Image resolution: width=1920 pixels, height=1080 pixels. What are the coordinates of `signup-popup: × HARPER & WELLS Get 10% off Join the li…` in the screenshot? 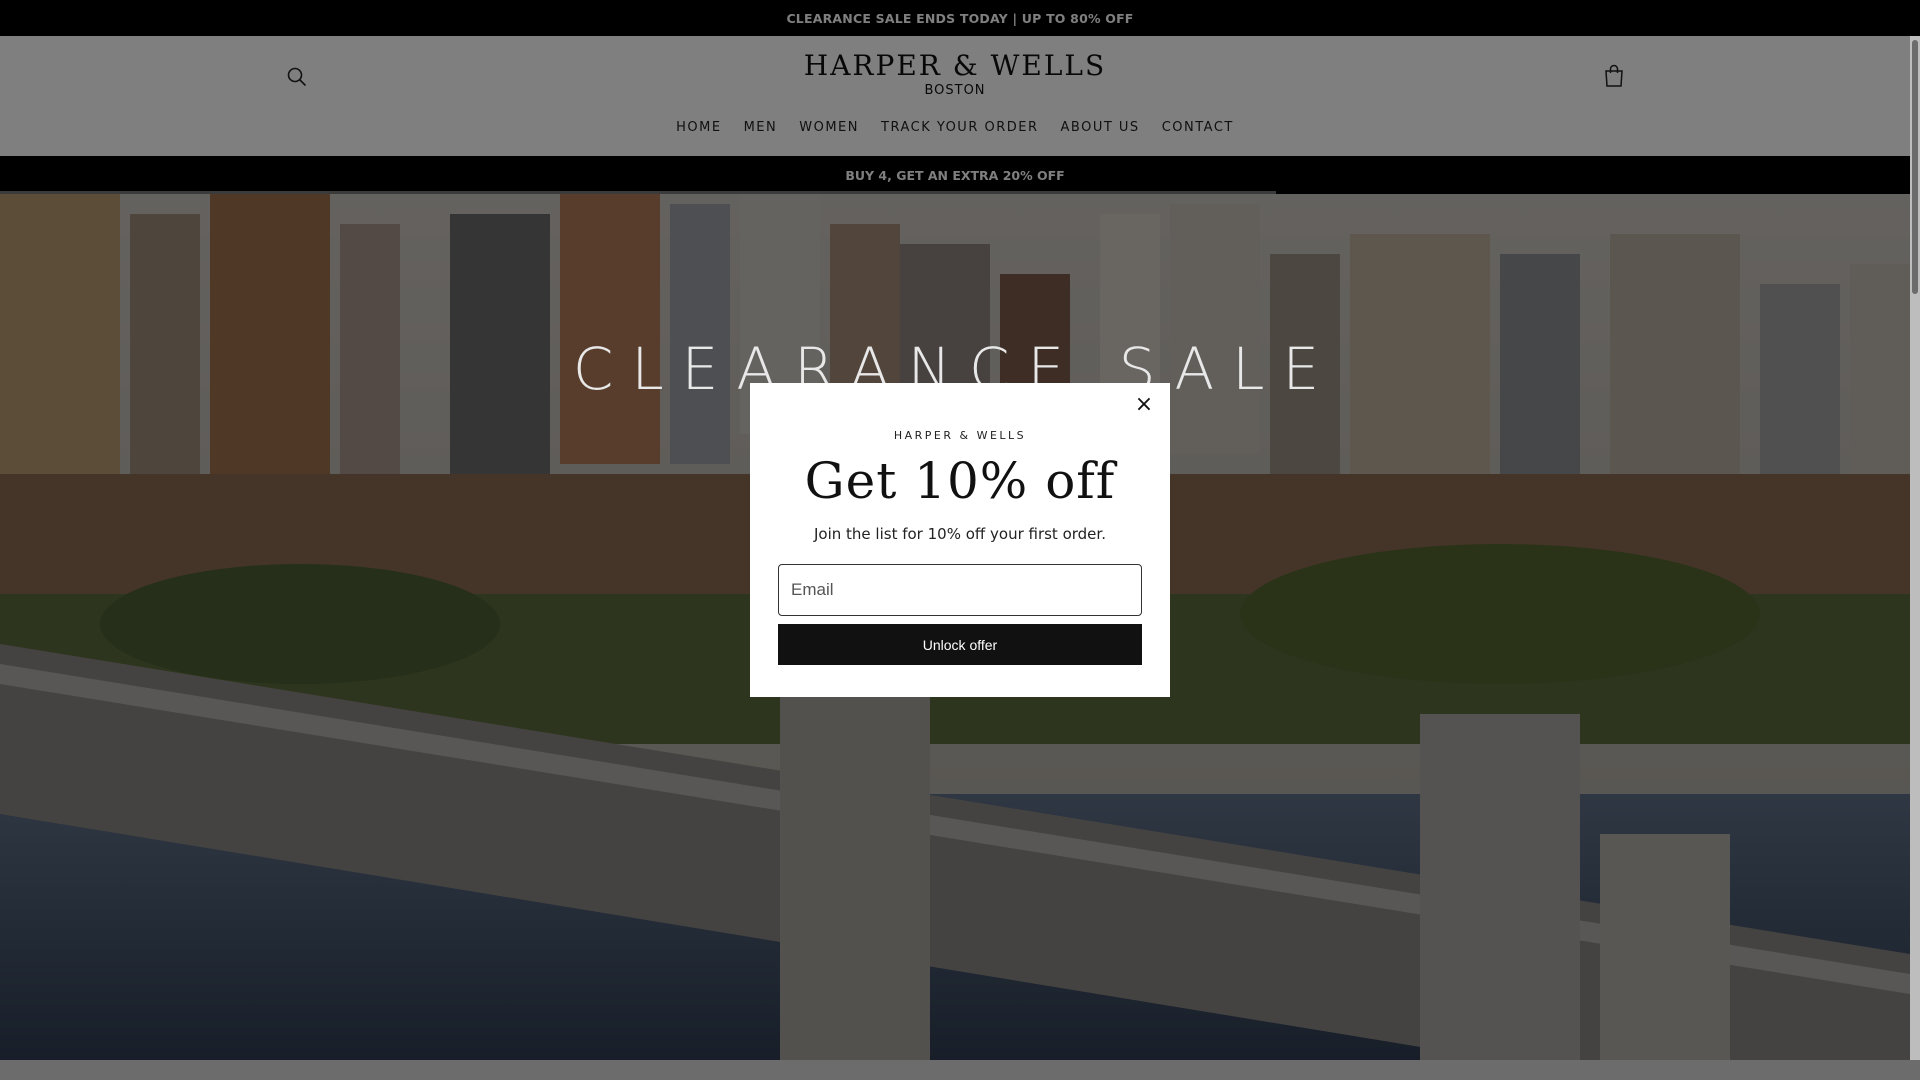 It's located at (960, 540).